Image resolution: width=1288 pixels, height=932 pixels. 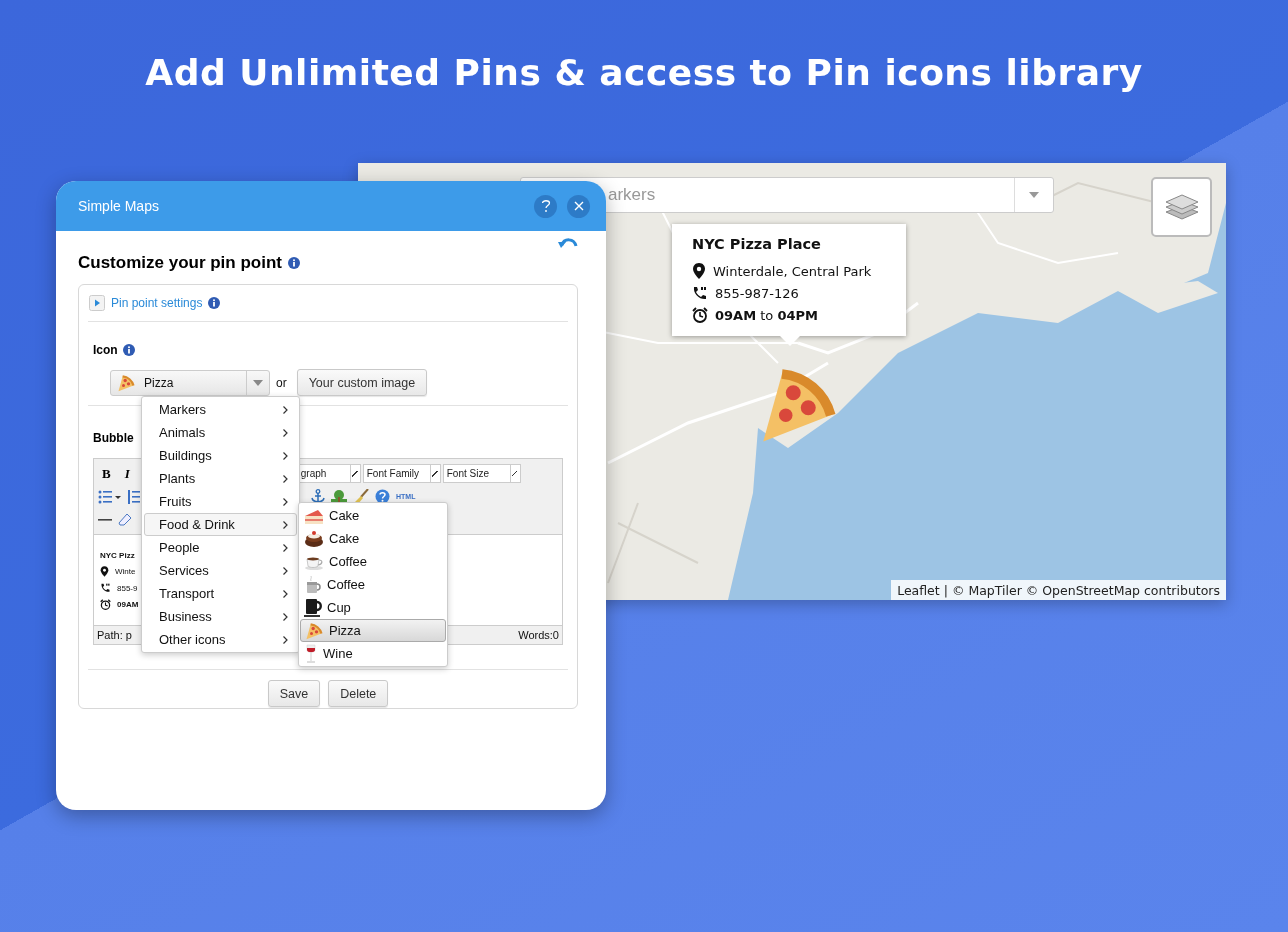 I want to click on menu-item: Cup, so click(x=373, y=607).